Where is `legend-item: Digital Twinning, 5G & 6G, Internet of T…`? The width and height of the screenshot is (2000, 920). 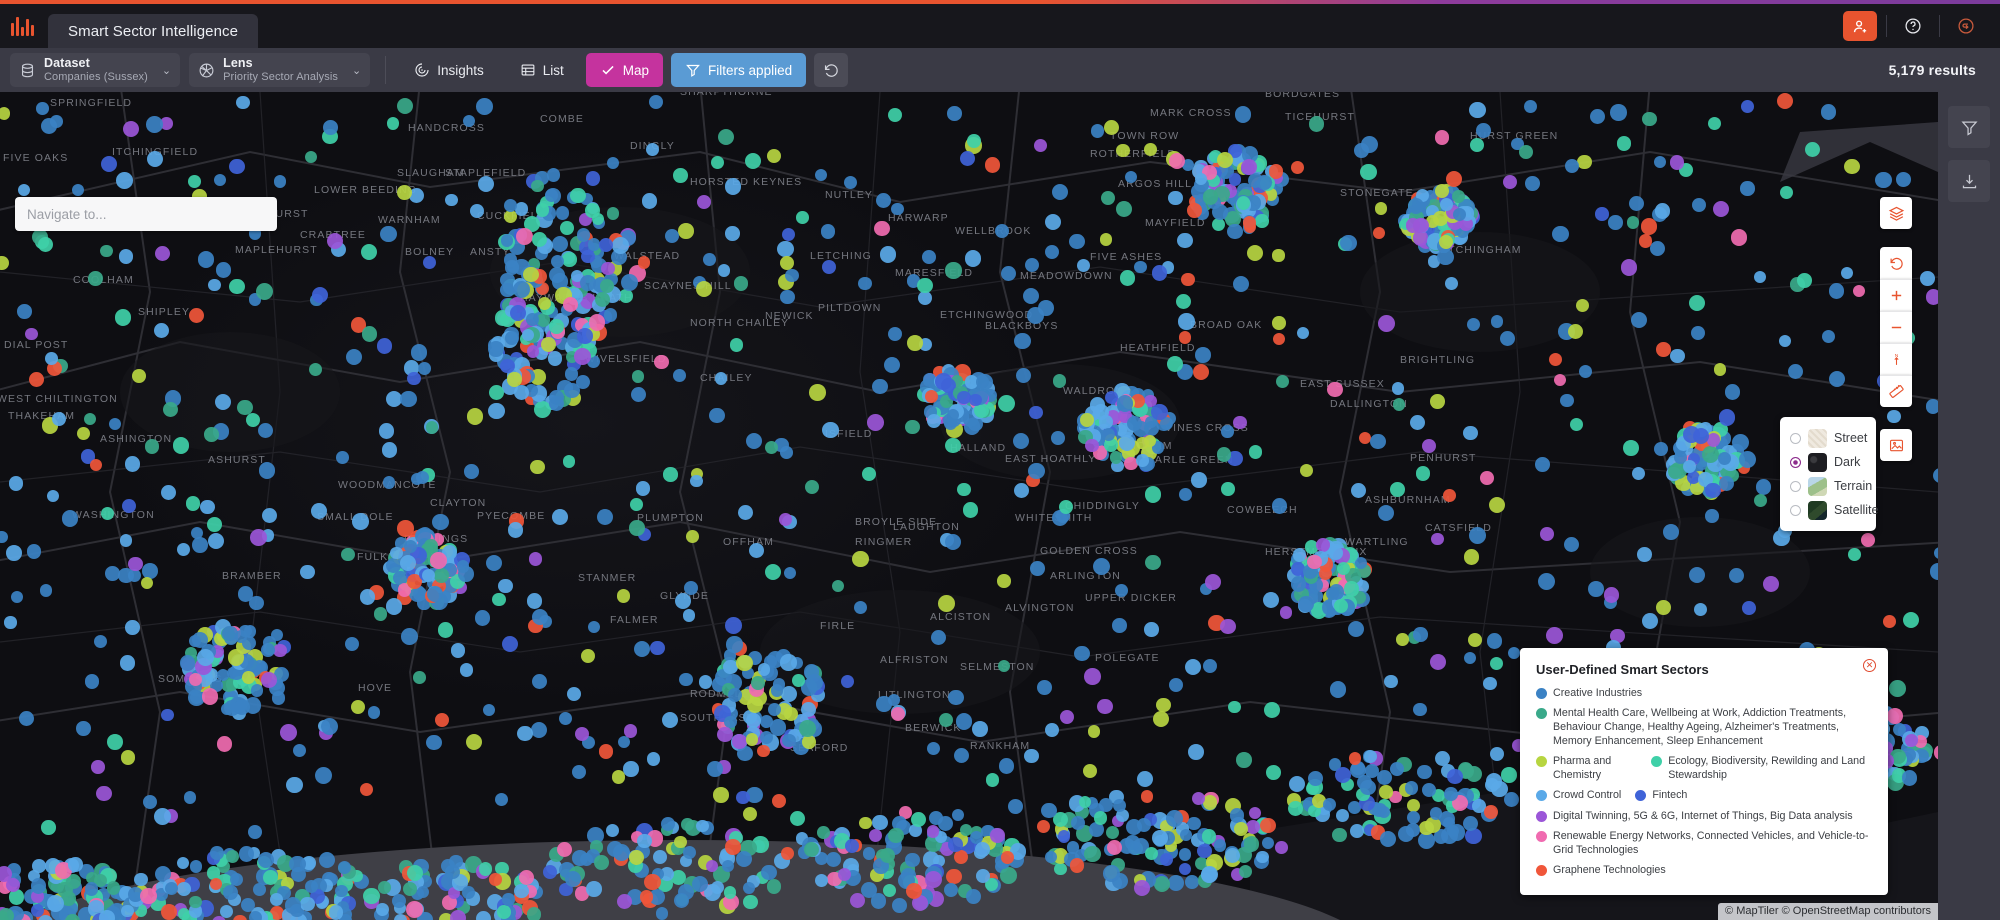 legend-item: Digital Twinning, 5G & 6G, Internet of T… is located at coordinates (1694, 816).